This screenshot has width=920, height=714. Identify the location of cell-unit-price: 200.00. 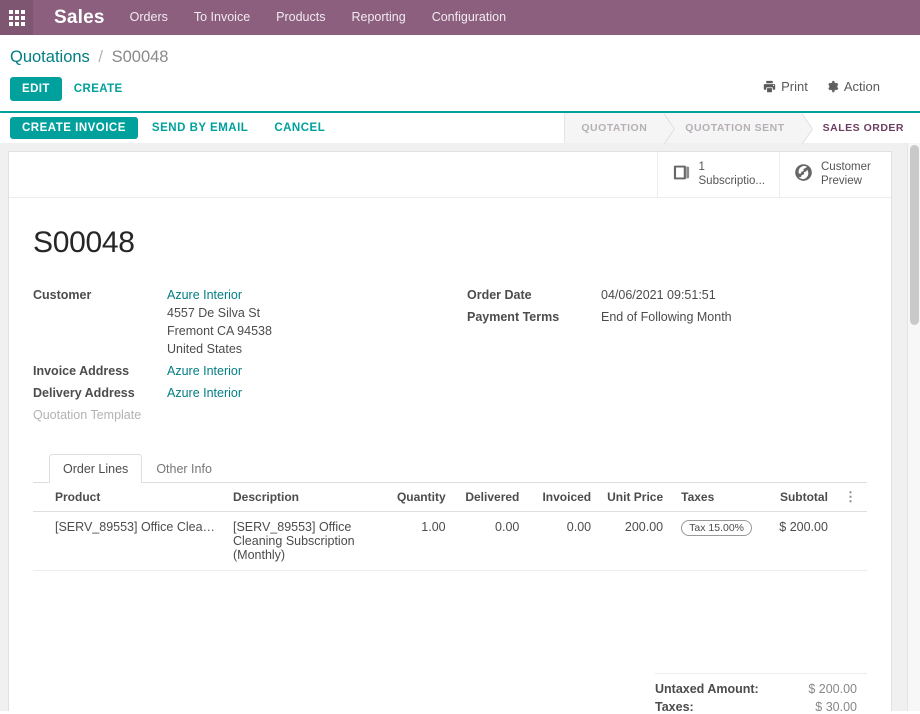
(635, 541).